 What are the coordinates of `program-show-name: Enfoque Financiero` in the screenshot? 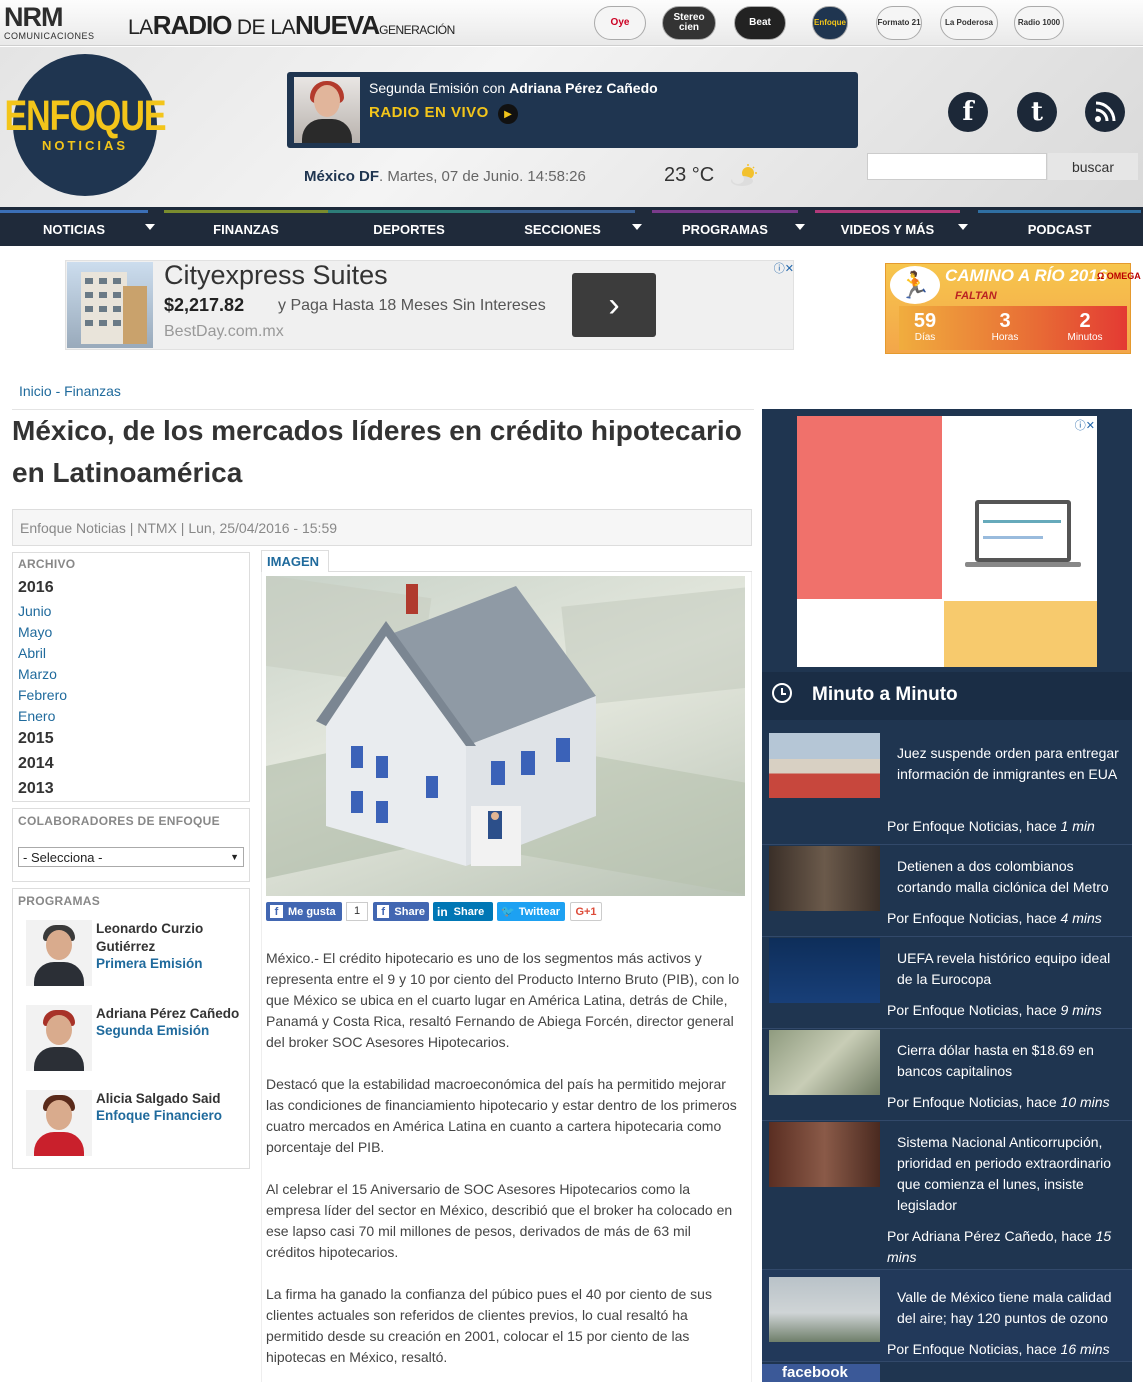 It's located at (159, 1115).